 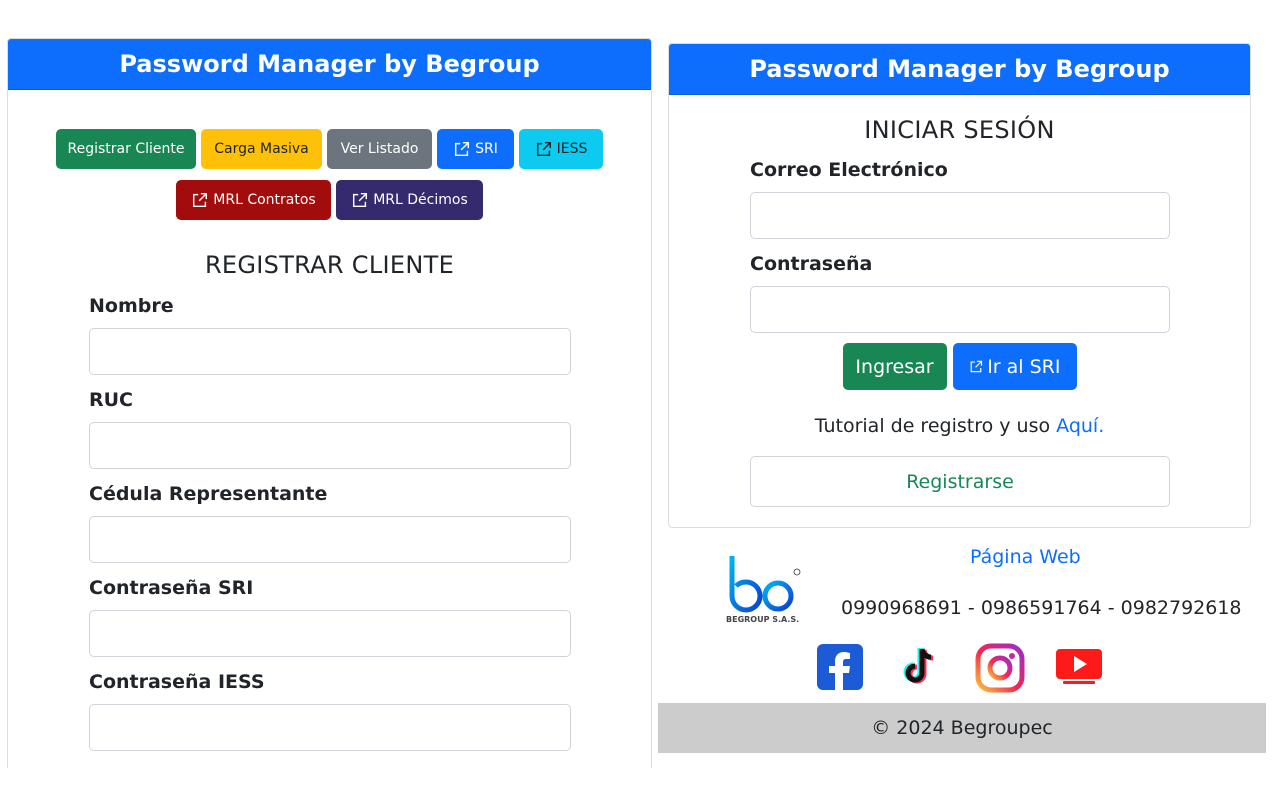 What do you see at coordinates (420, 200) in the screenshot?
I see `mrl-decimos-label: MRL Décimos` at bounding box center [420, 200].